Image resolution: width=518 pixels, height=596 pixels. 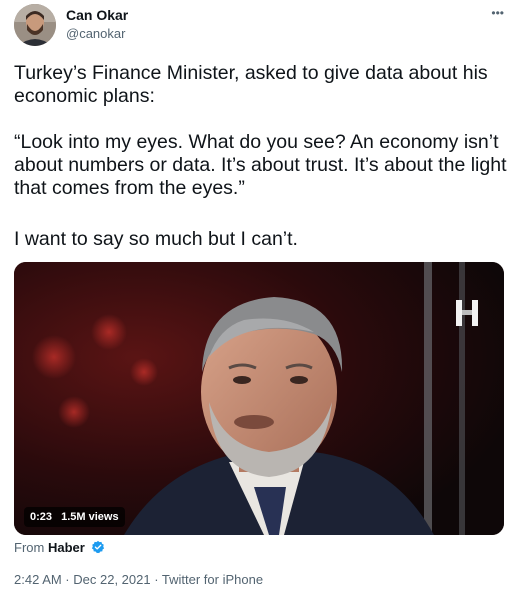 I want to click on avatar, so click(x=35, y=25).